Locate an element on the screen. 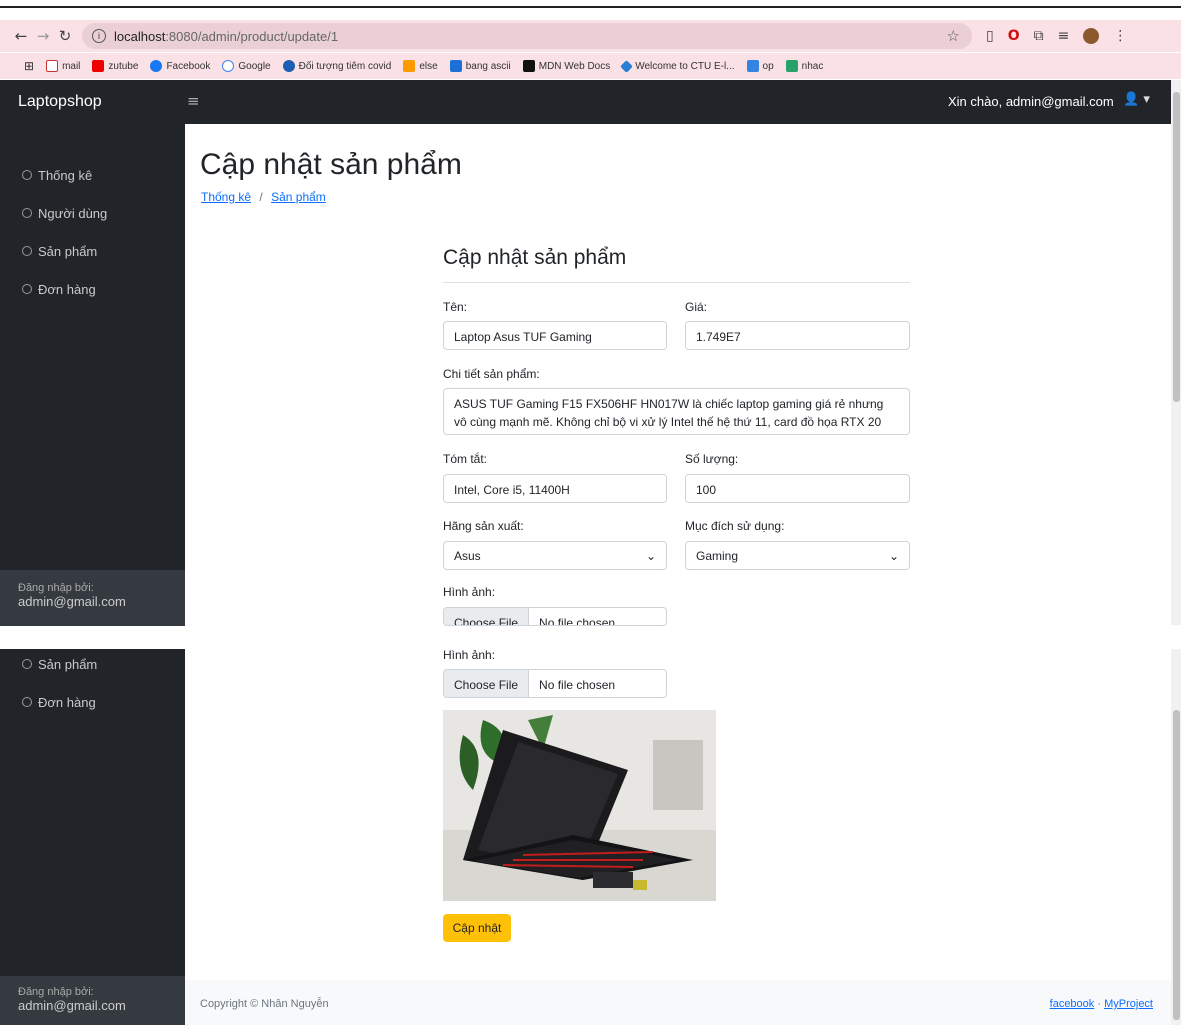 Image resolution: width=1181 pixels, height=1025 pixels. summary-input: Intel, Core i5, 11400H is located at coordinates (555, 488).